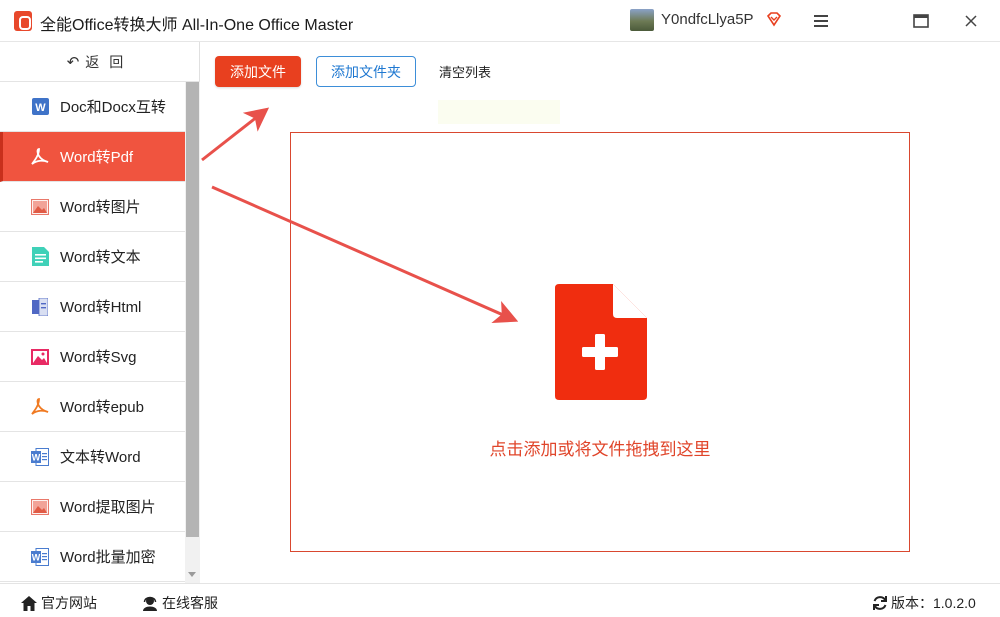 The height and width of the screenshot is (617, 1000). What do you see at coordinates (40, 407) in the screenshot?
I see `epub-icon` at bounding box center [40, 407].